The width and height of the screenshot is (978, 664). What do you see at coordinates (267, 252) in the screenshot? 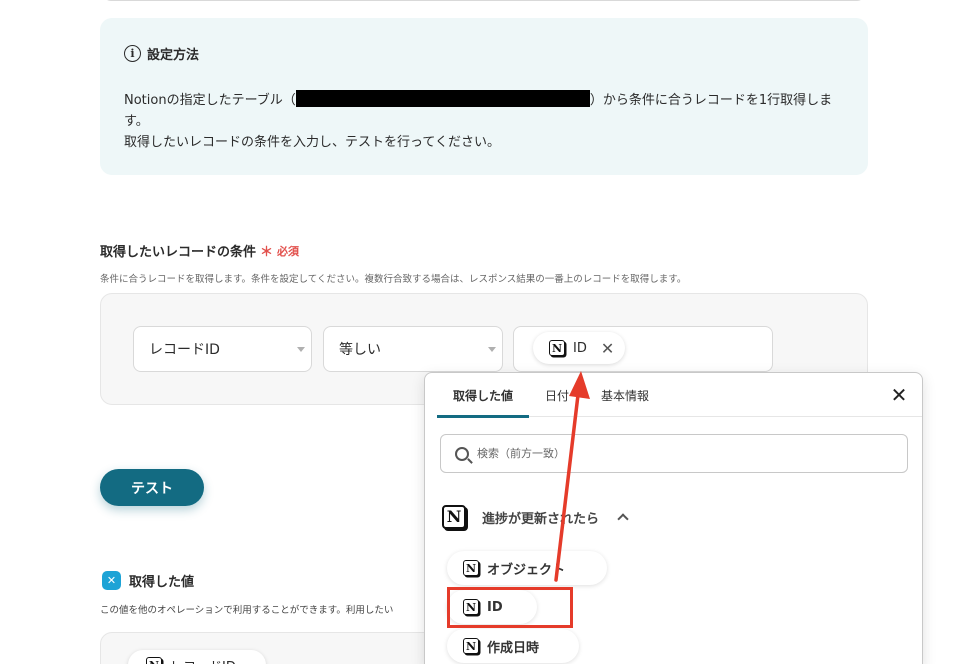
I see `required-mark: ＊` at bounding box center [267, 252].